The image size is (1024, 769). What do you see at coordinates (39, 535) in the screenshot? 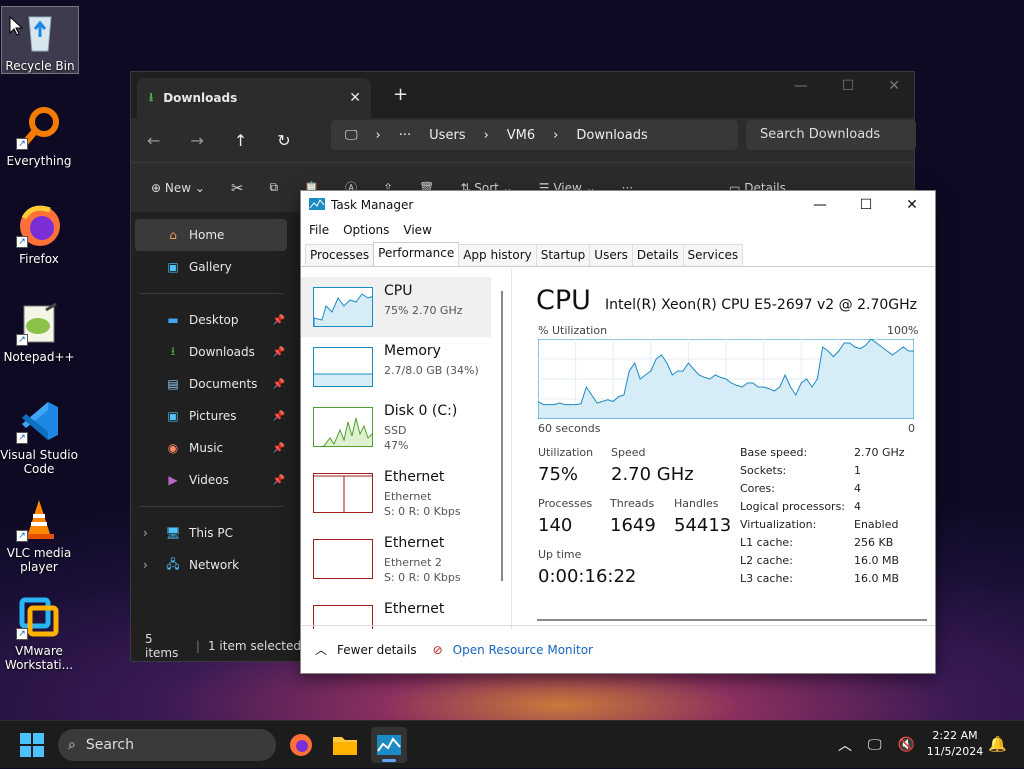
I see `desktop-icon-vlc: ↗ VLC media player` at bounding box center [39, 535].